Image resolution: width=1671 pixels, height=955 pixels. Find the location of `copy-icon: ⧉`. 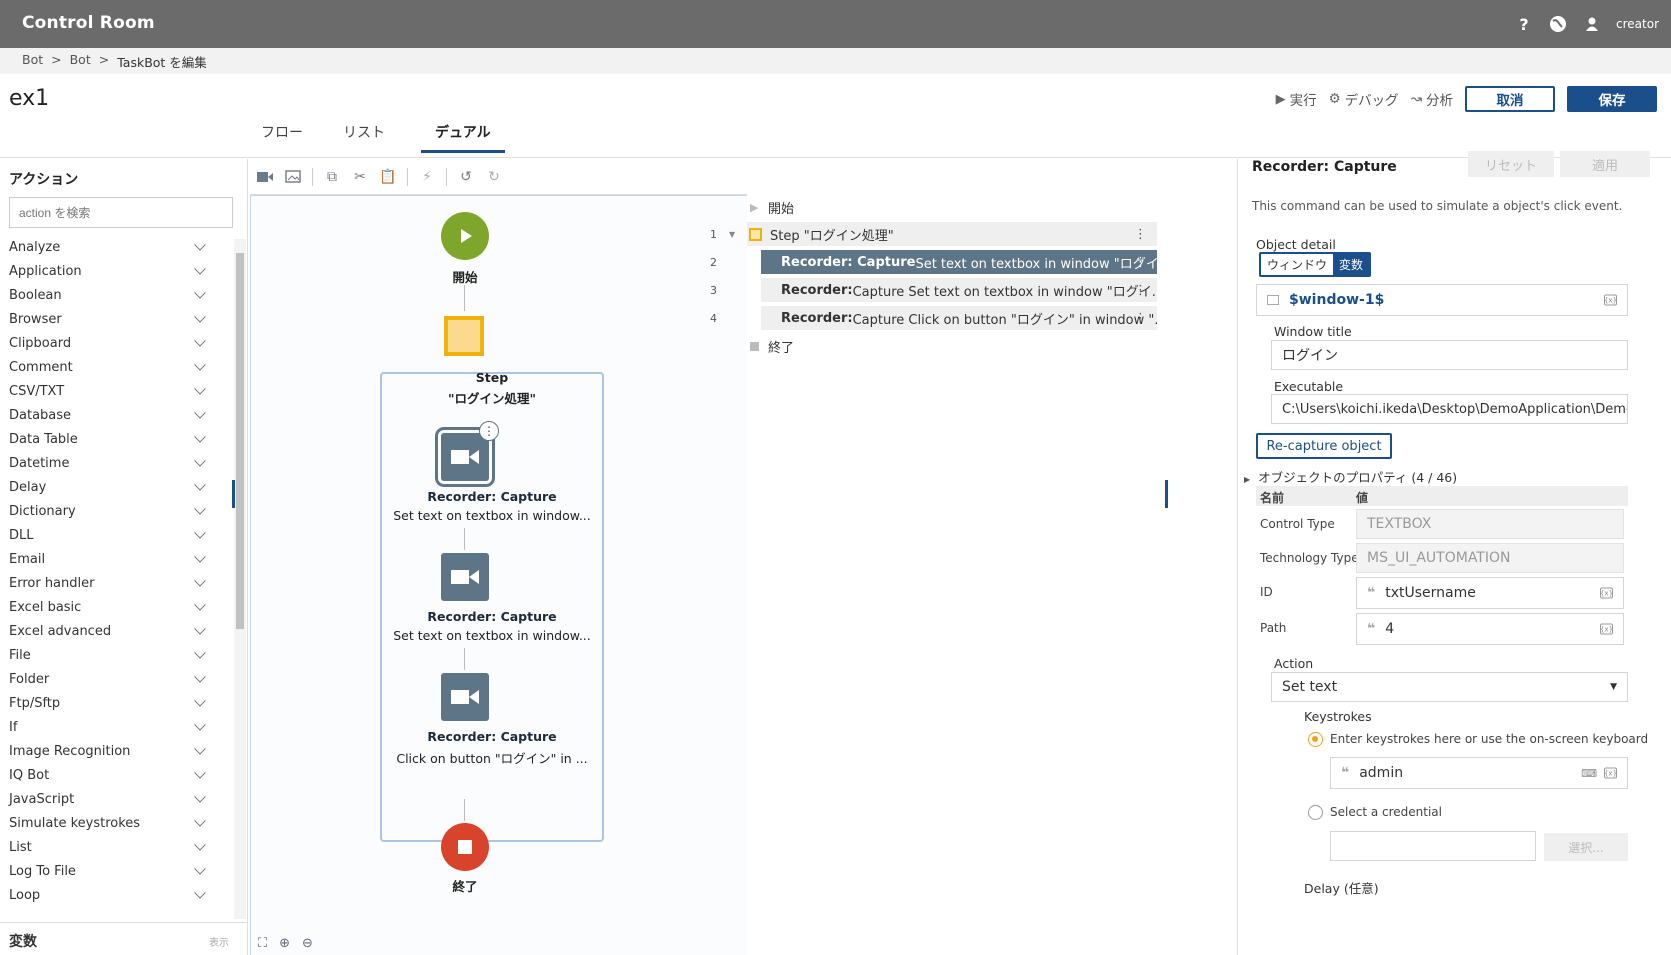

copy-icon: ⧉ is located at coordinates (332, 177).